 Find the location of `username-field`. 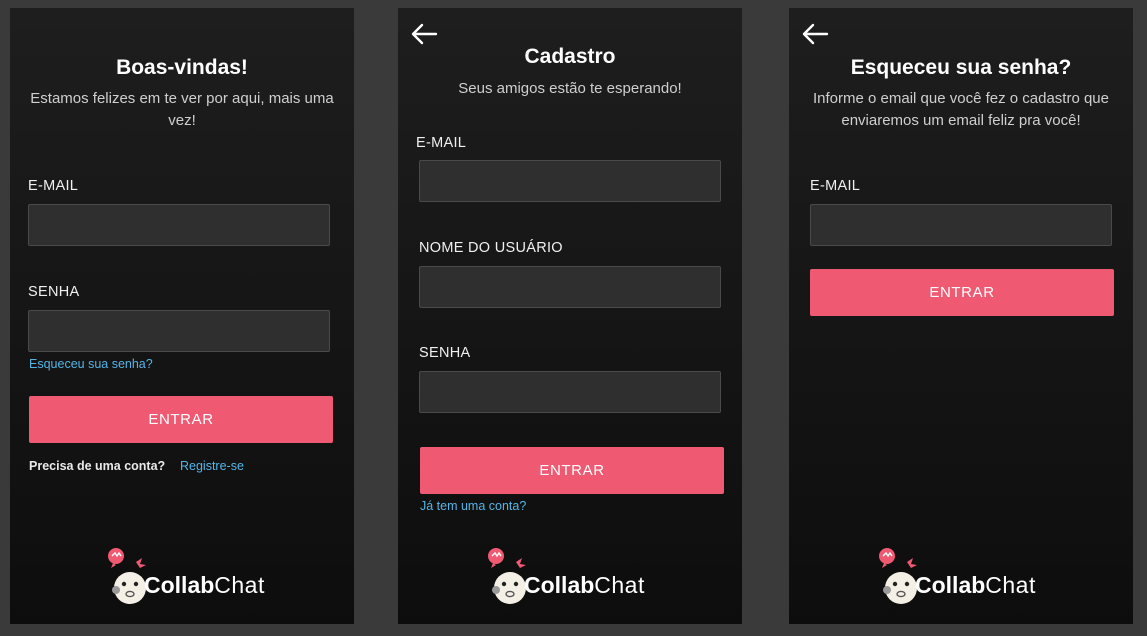

username-field is located at coordinates (570, 287).